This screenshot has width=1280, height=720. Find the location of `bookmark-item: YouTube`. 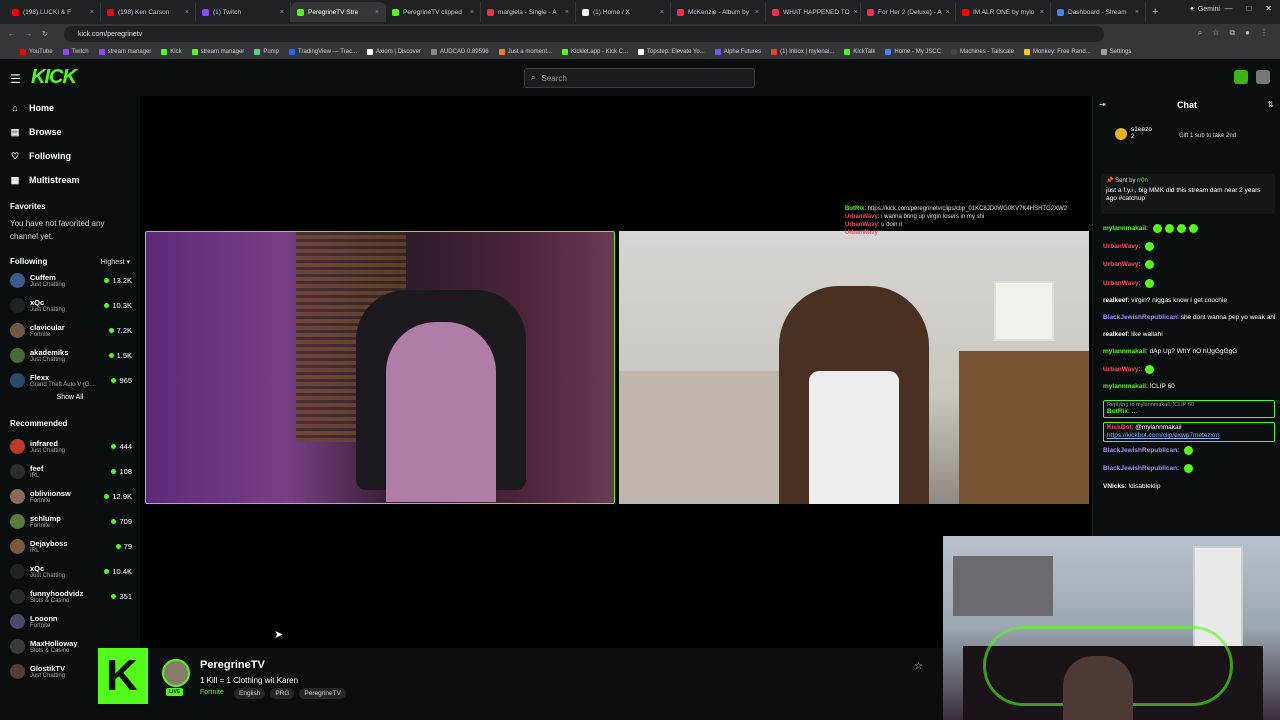

bookmark-item: YouTube is located at coordinates (36, 51).